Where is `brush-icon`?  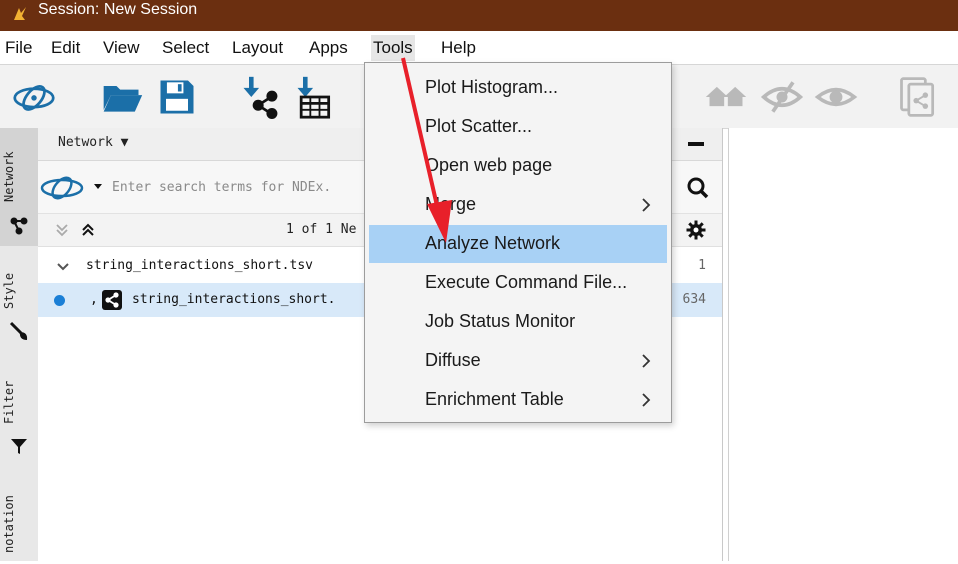 brush-icon is located at coordinates (18, 330).